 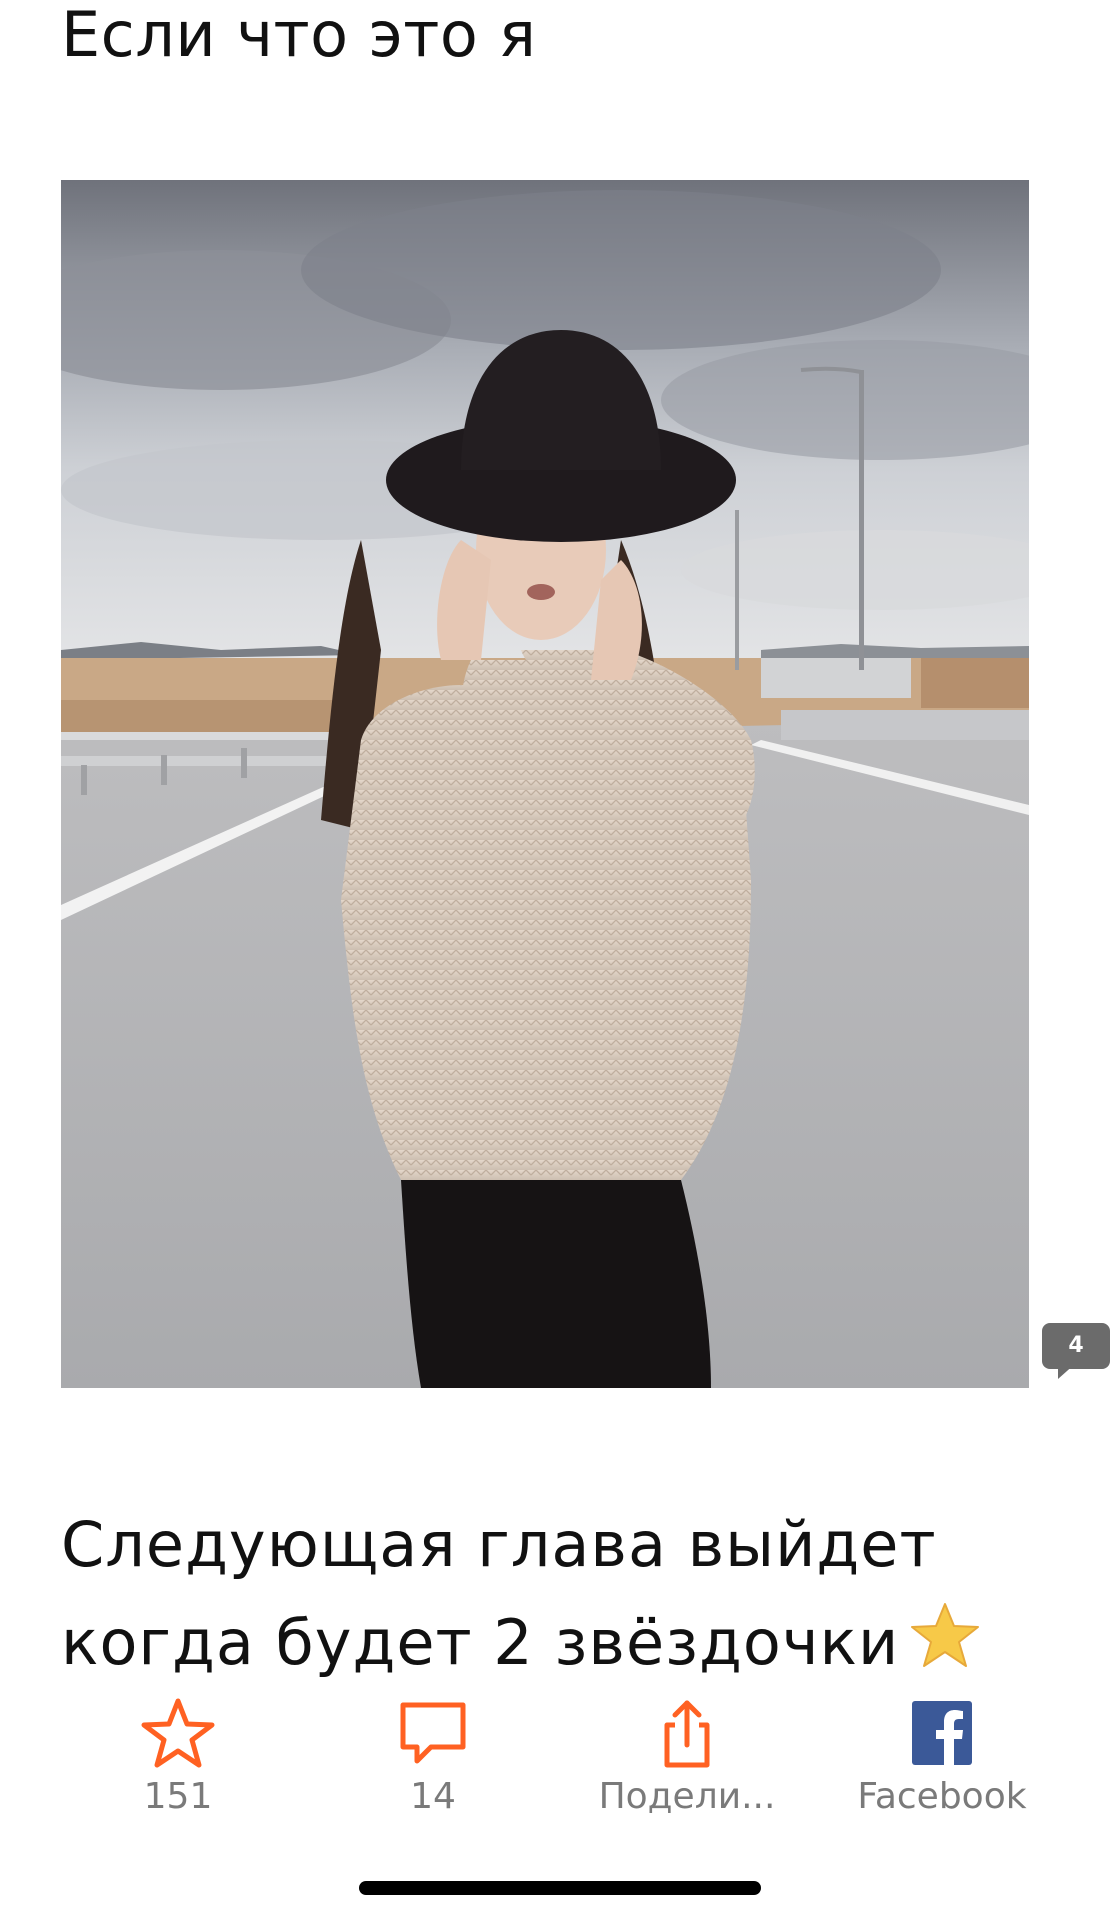 What do you see at coordinates (178, 1733) in the screenshot?
I see `star-outline-icon` at bounding box center [178, 1733].